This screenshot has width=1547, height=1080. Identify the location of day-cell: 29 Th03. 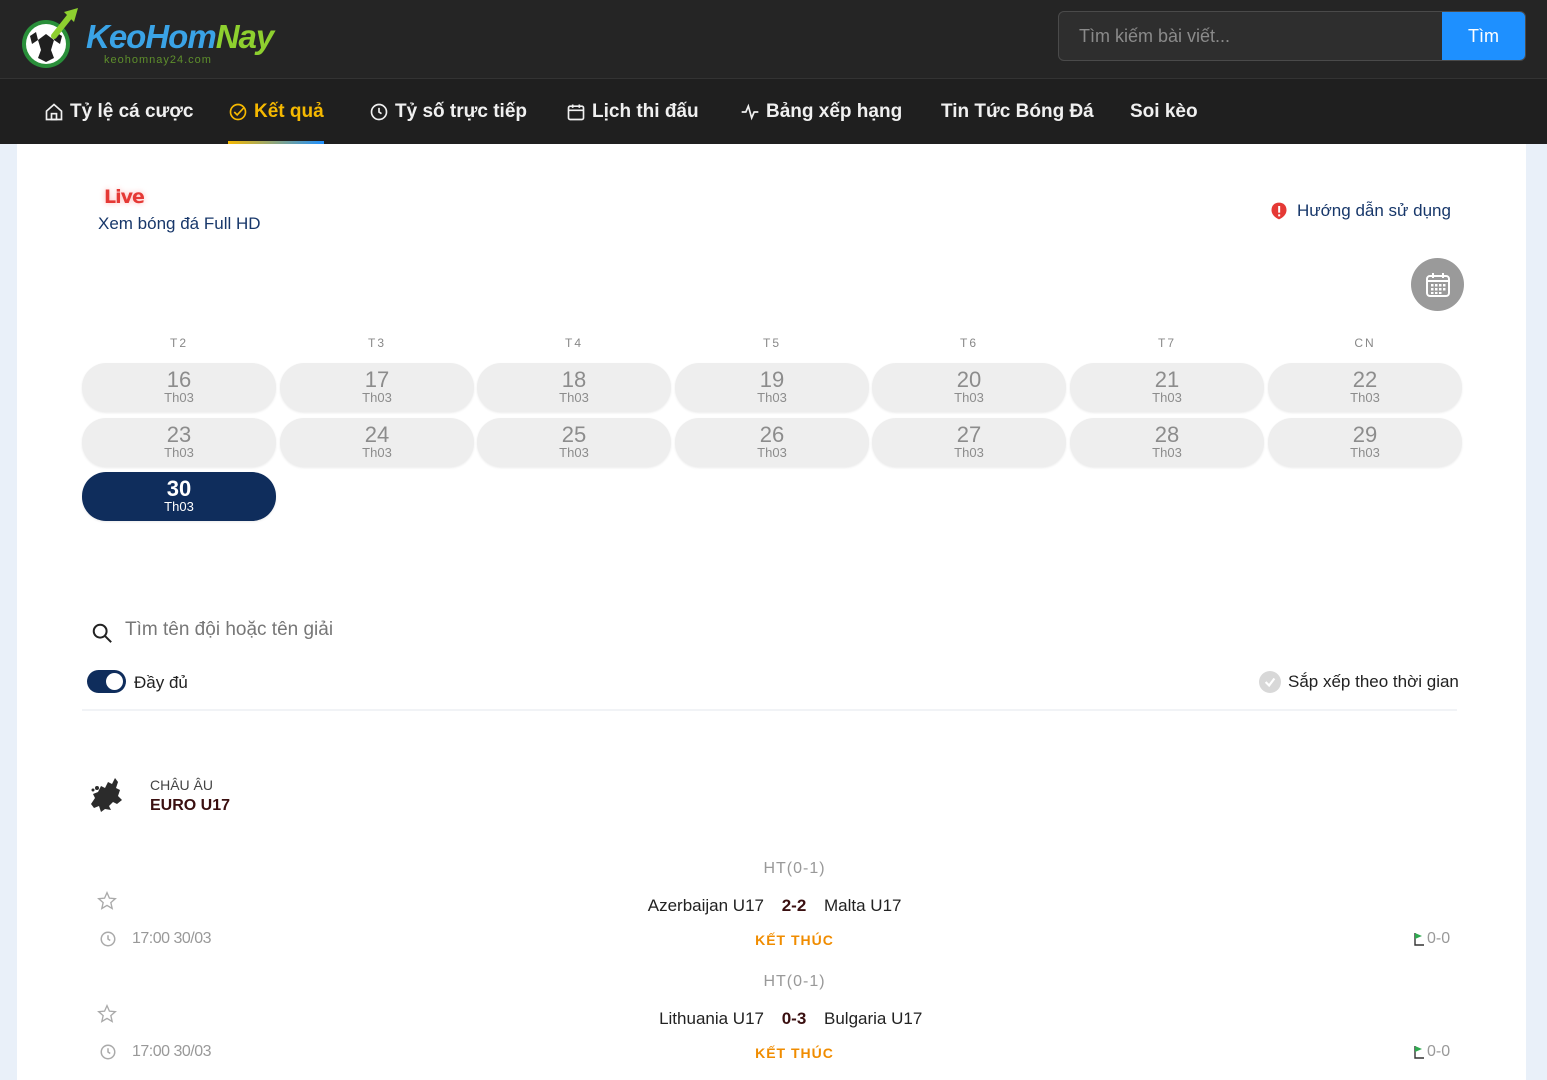
(1365, 442).